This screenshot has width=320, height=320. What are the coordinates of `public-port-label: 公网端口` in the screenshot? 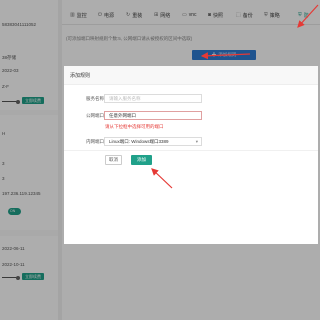 It's located at (95, 115).